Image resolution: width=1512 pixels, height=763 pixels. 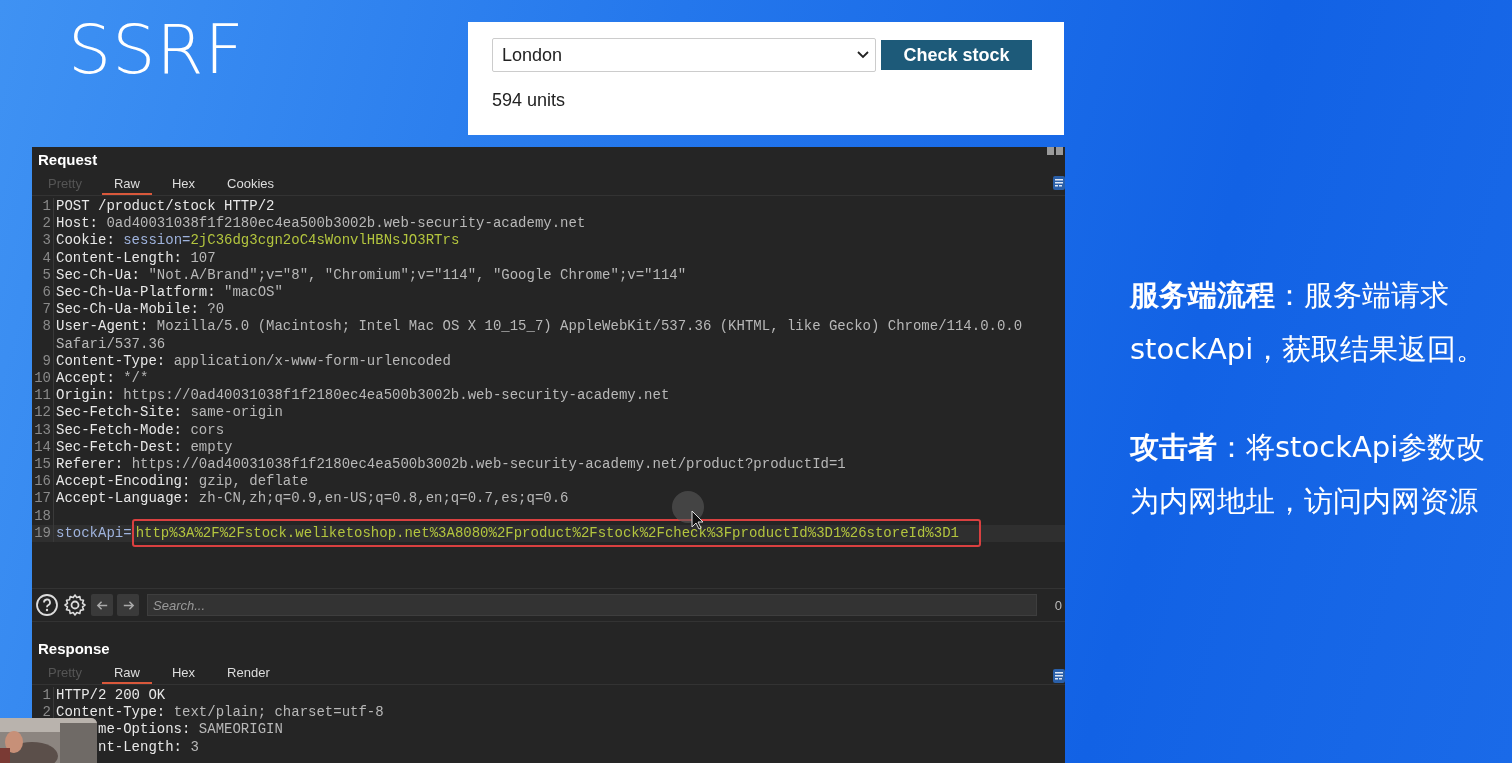 What do you see at coordinates (251, 183) in the screenshot?
I see `tab: Cookies` at bounding box center [251, 183].